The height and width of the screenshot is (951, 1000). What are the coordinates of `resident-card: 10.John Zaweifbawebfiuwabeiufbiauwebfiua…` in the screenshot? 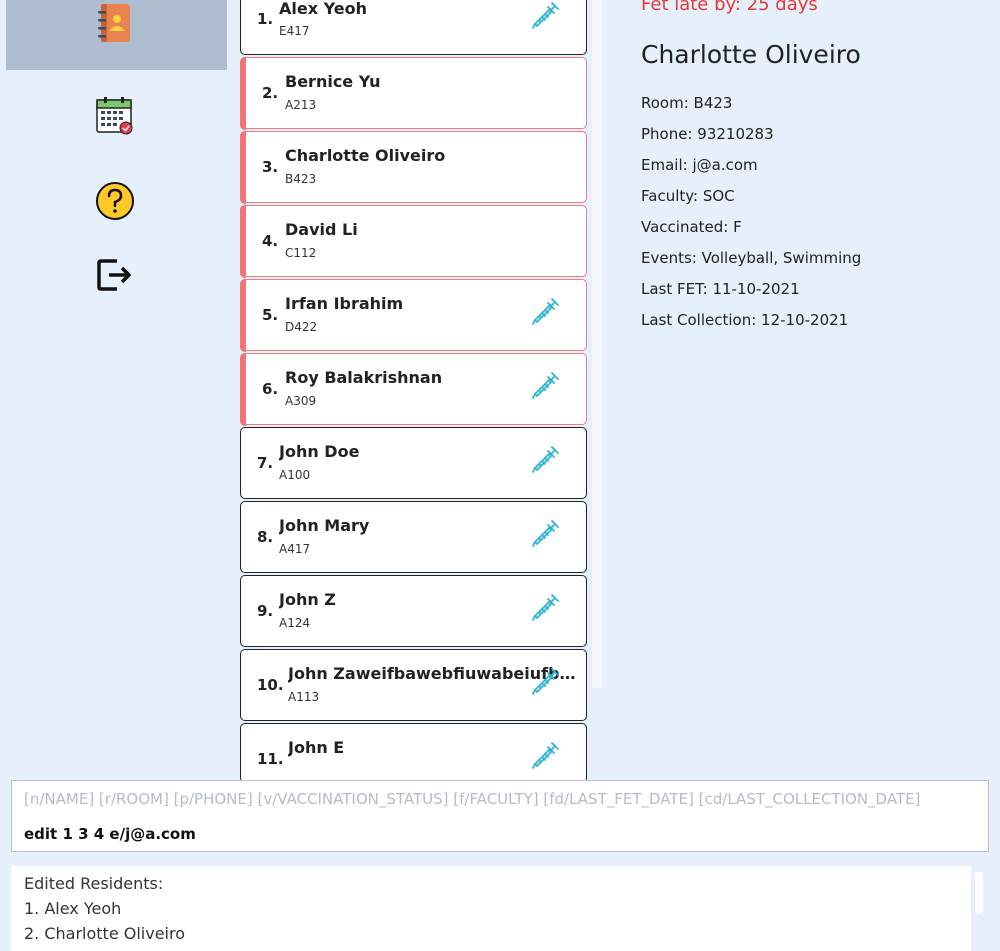 It's located at (413, 685).